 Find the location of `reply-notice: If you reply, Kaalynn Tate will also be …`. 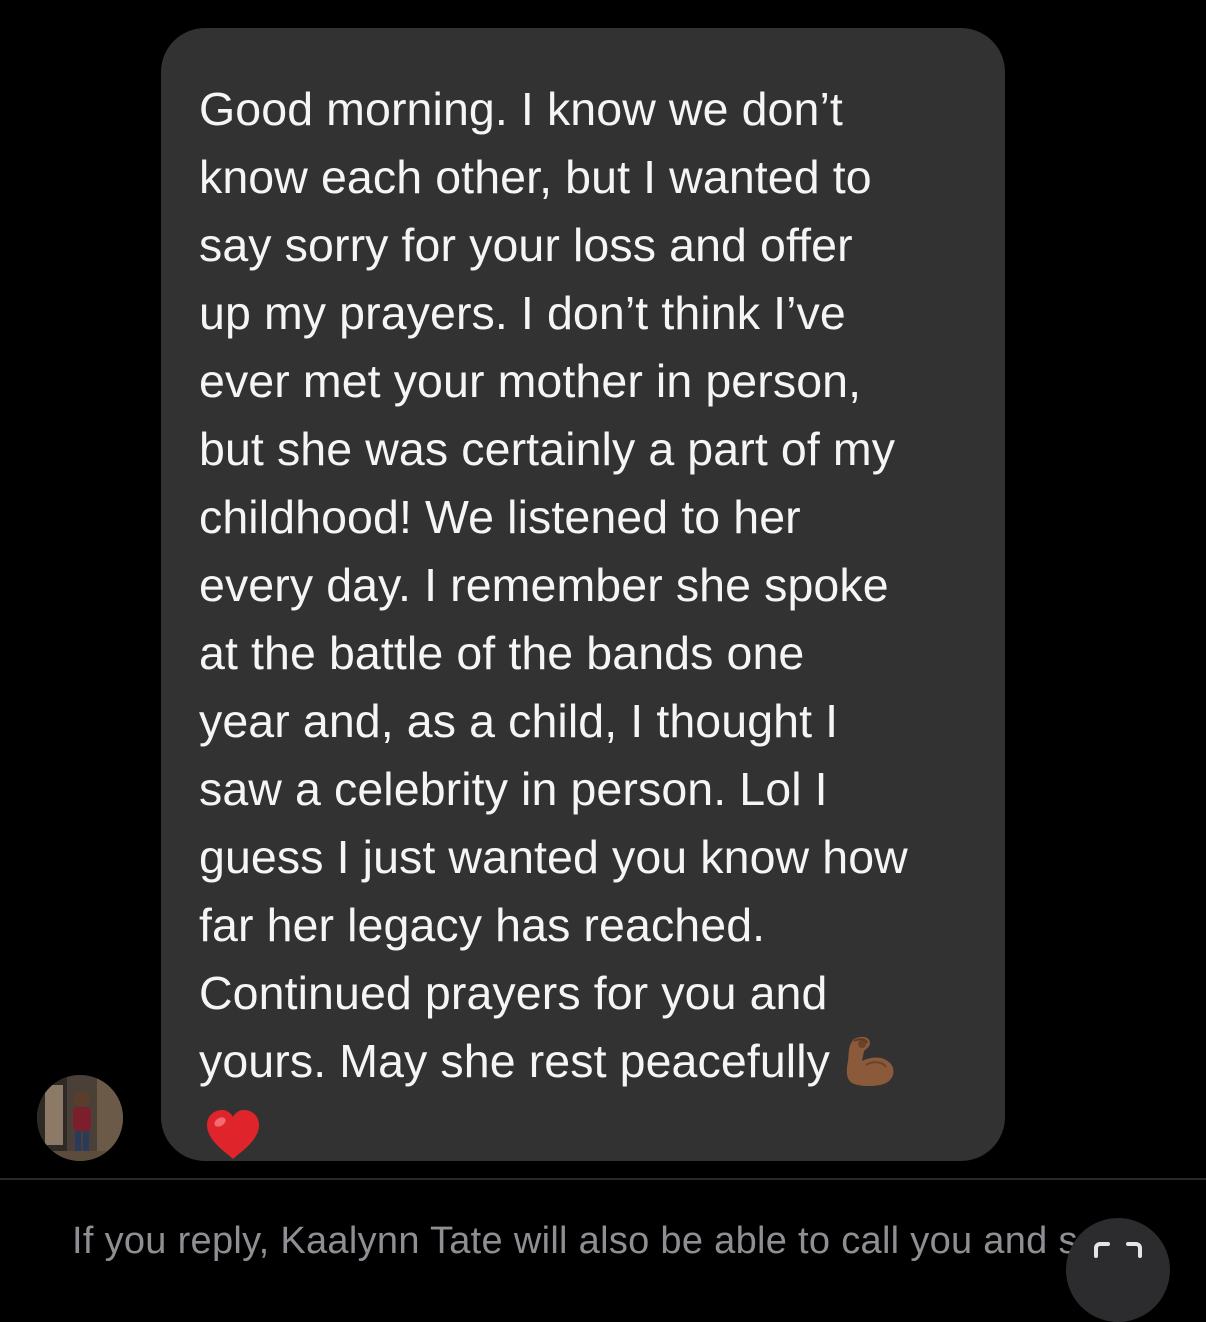

reply-notice: If you reply, Kaalynn Tate will also be … is located at coordinates (575, 1241).